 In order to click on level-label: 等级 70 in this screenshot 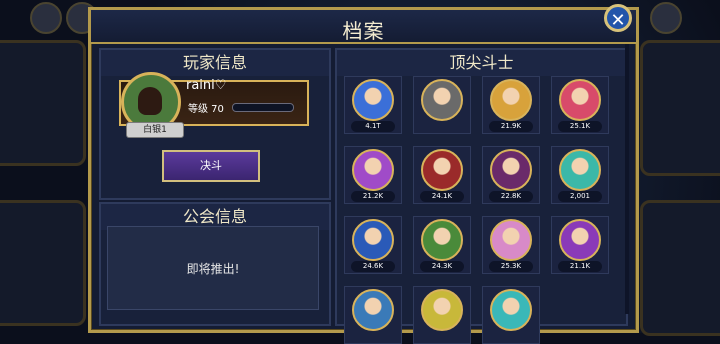, I will do `click(206, 109)`.